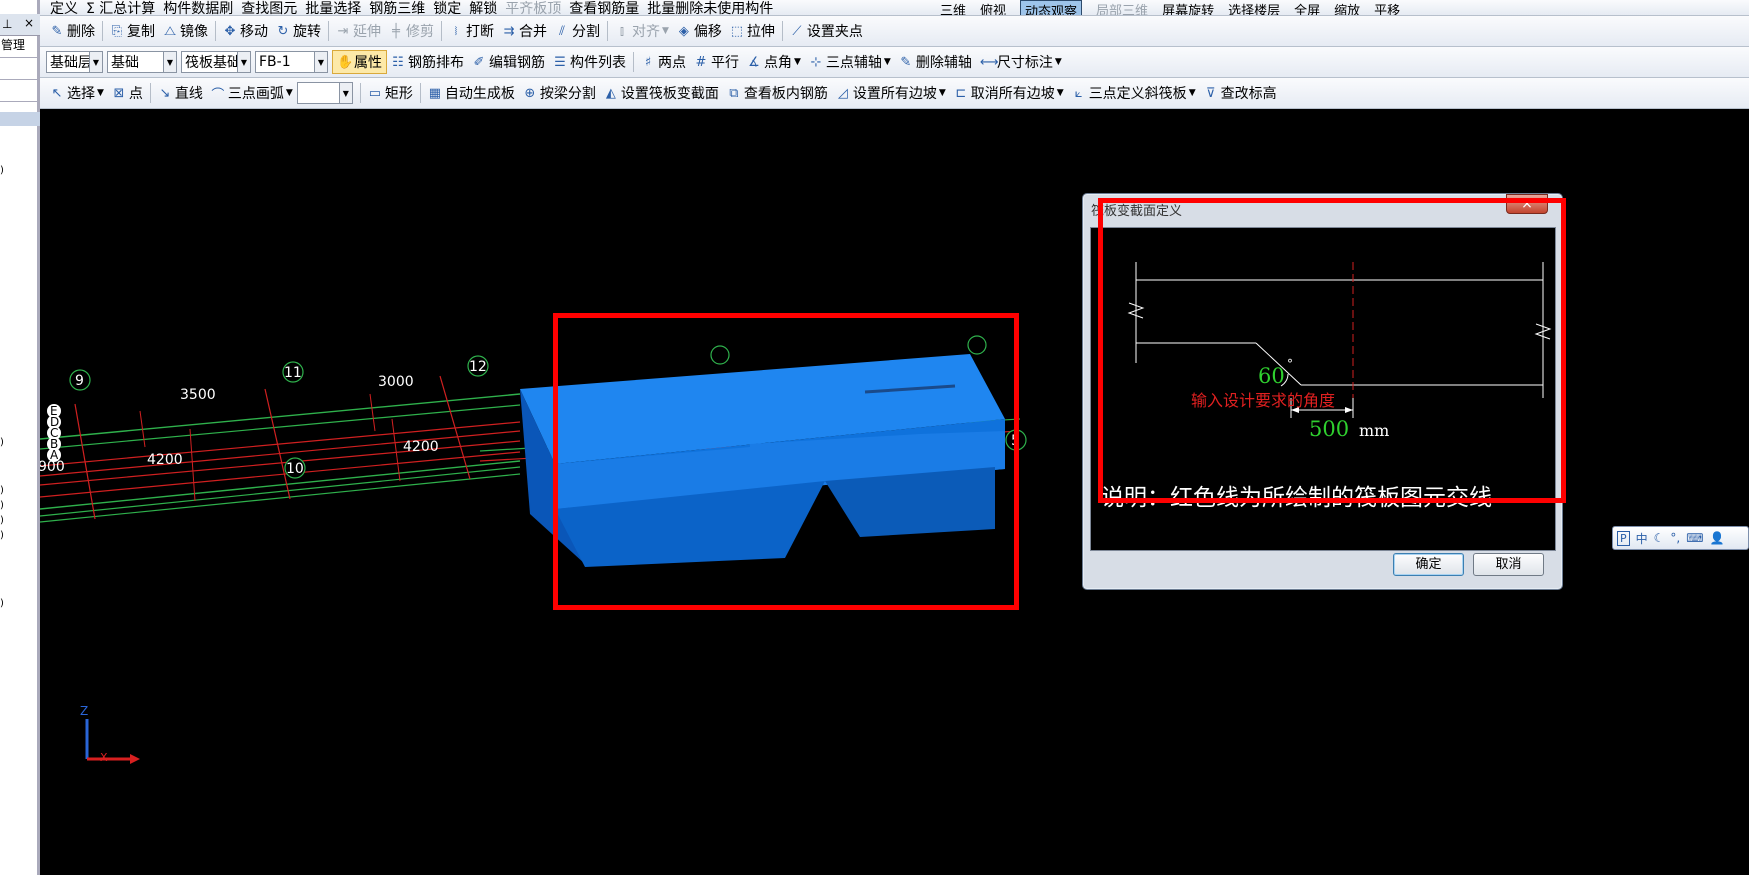 The height and width of the screenshot is (875, 1749). What do you see at coordinates (427, 62) in the screenshot?
I see `rebar-layout-button: ☷ 钢筋排布` at bounding box center [427, 62].